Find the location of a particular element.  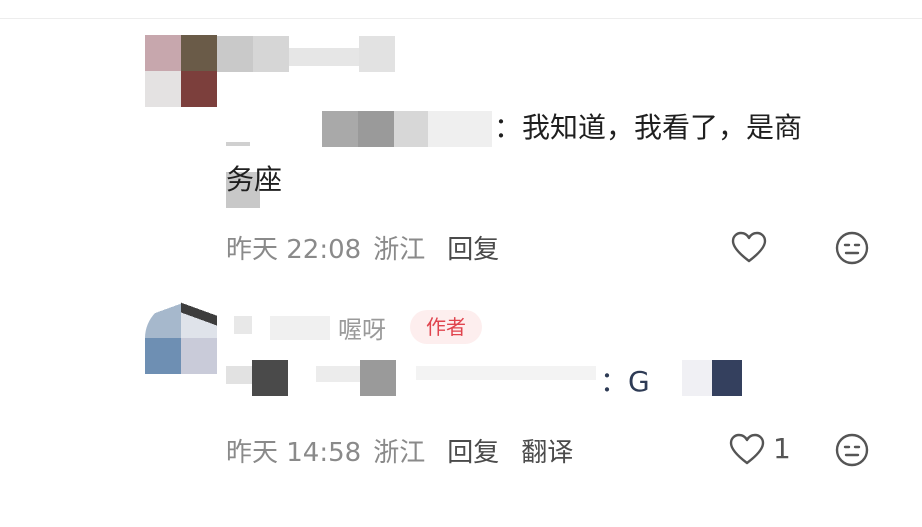

translate-button: 翻译 is located at coordinates (547, 450).